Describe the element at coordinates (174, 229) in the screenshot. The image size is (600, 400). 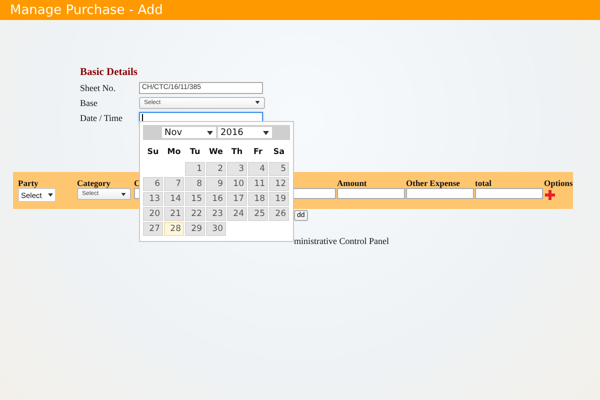
I see `calendar-day: 28` at that location.